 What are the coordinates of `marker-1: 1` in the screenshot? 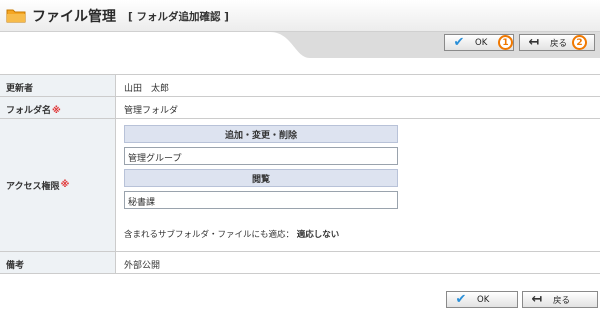 It's located at (505, 42).